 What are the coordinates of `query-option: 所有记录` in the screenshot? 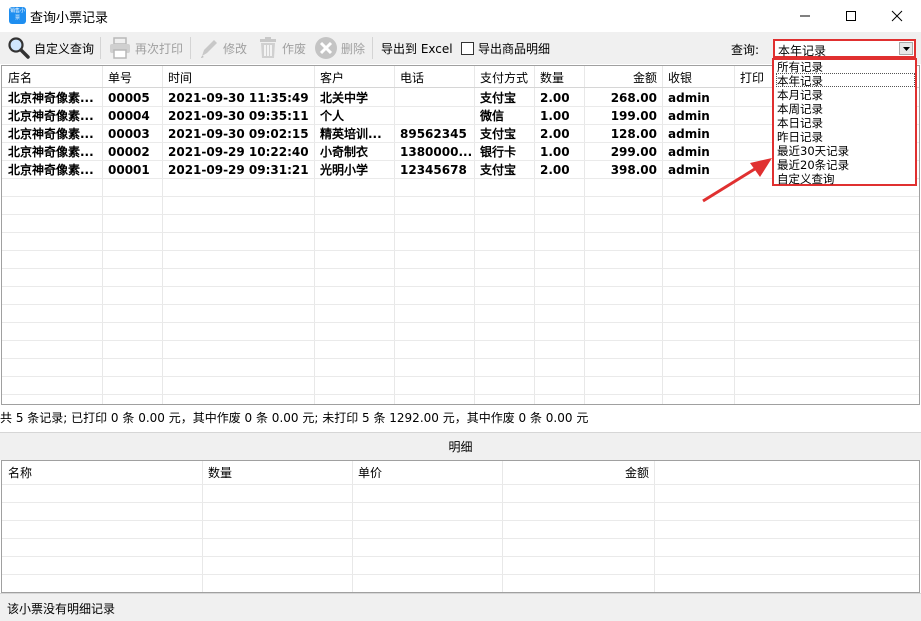 It's located at (800, 67).